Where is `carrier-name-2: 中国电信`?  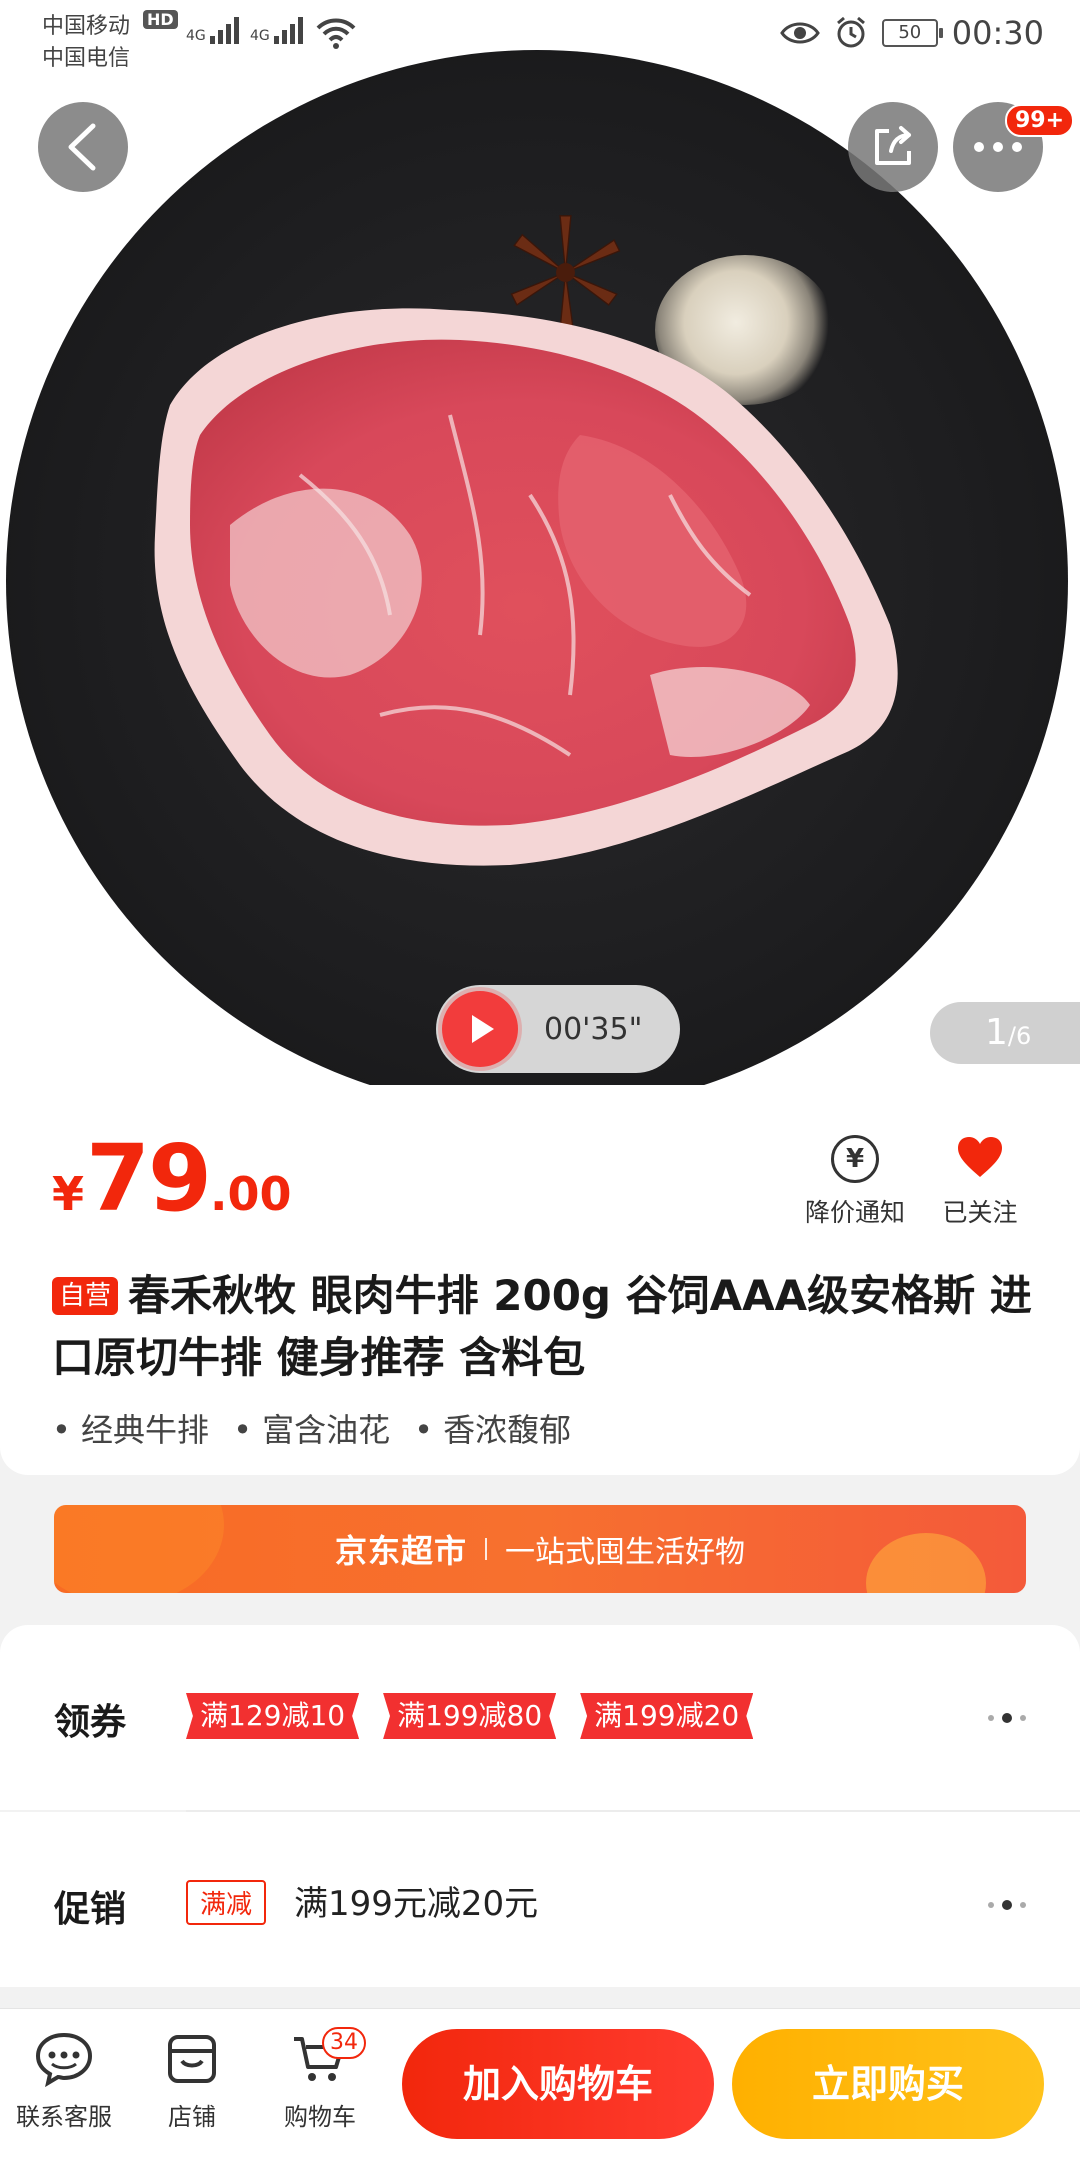
carrier-name-2: 中国电信 is located at coordinates (86, 58).